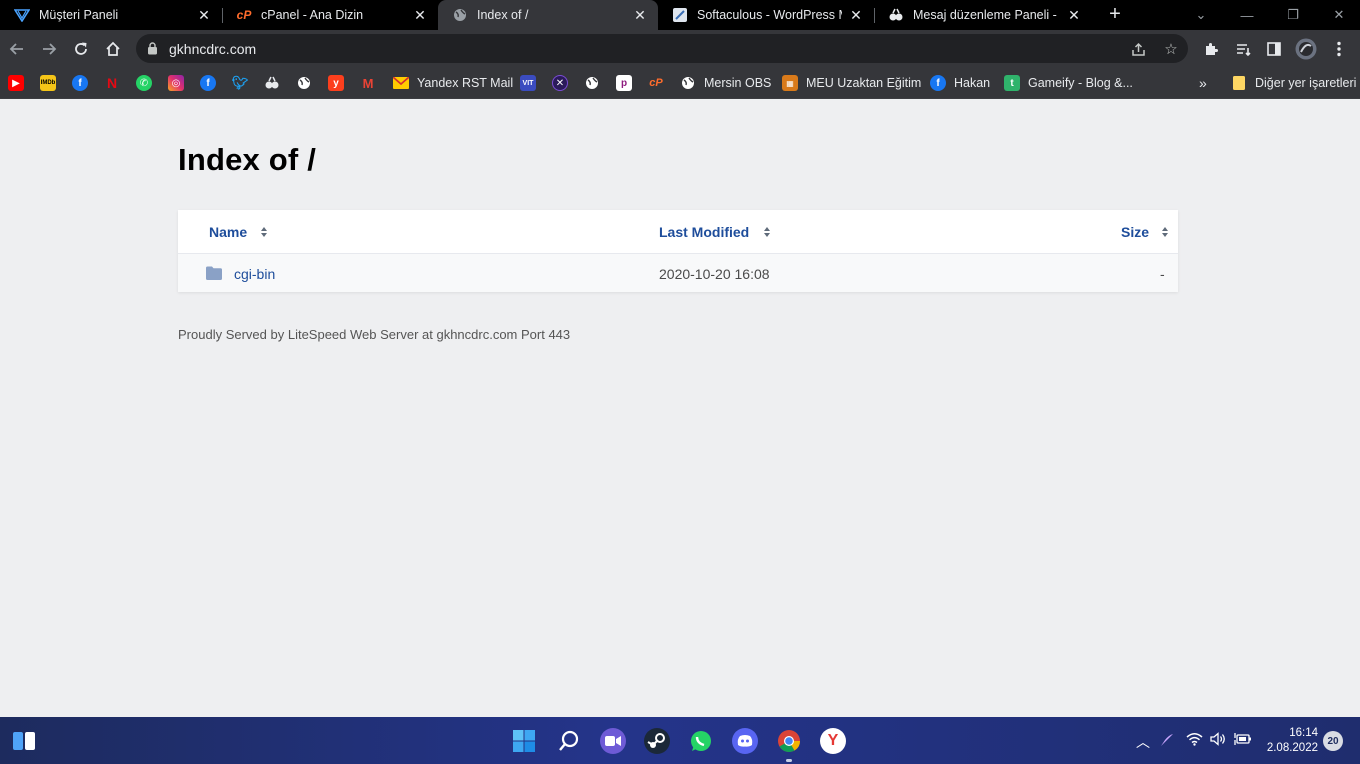  Describe the element at coordinates (214, 273) in the screenshot. I see `folder-icon` at that location.